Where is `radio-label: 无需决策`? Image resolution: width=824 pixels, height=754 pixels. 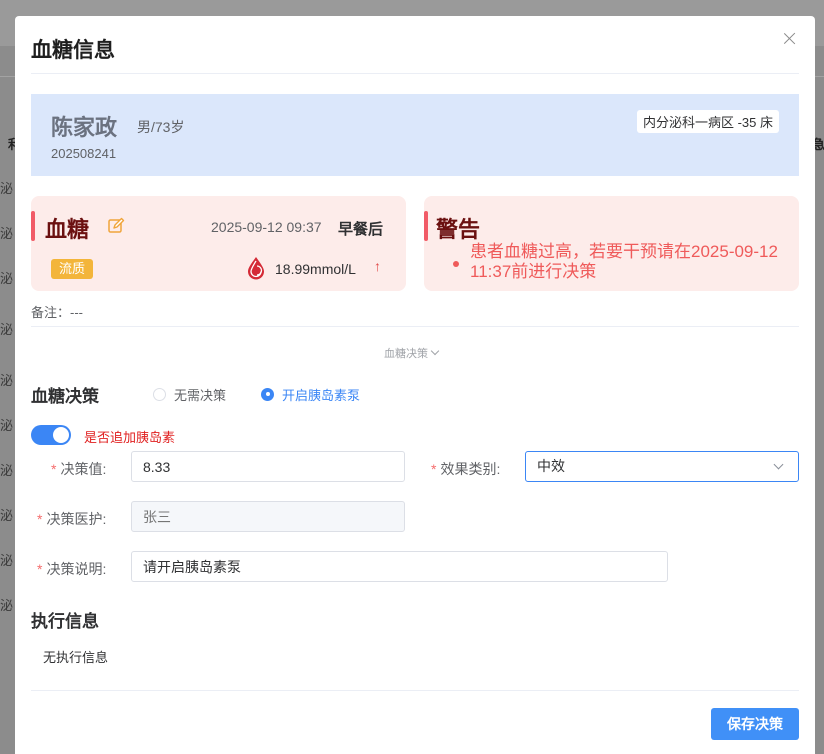
radio-label: 无需决策 is located at coordinates (200, 395).